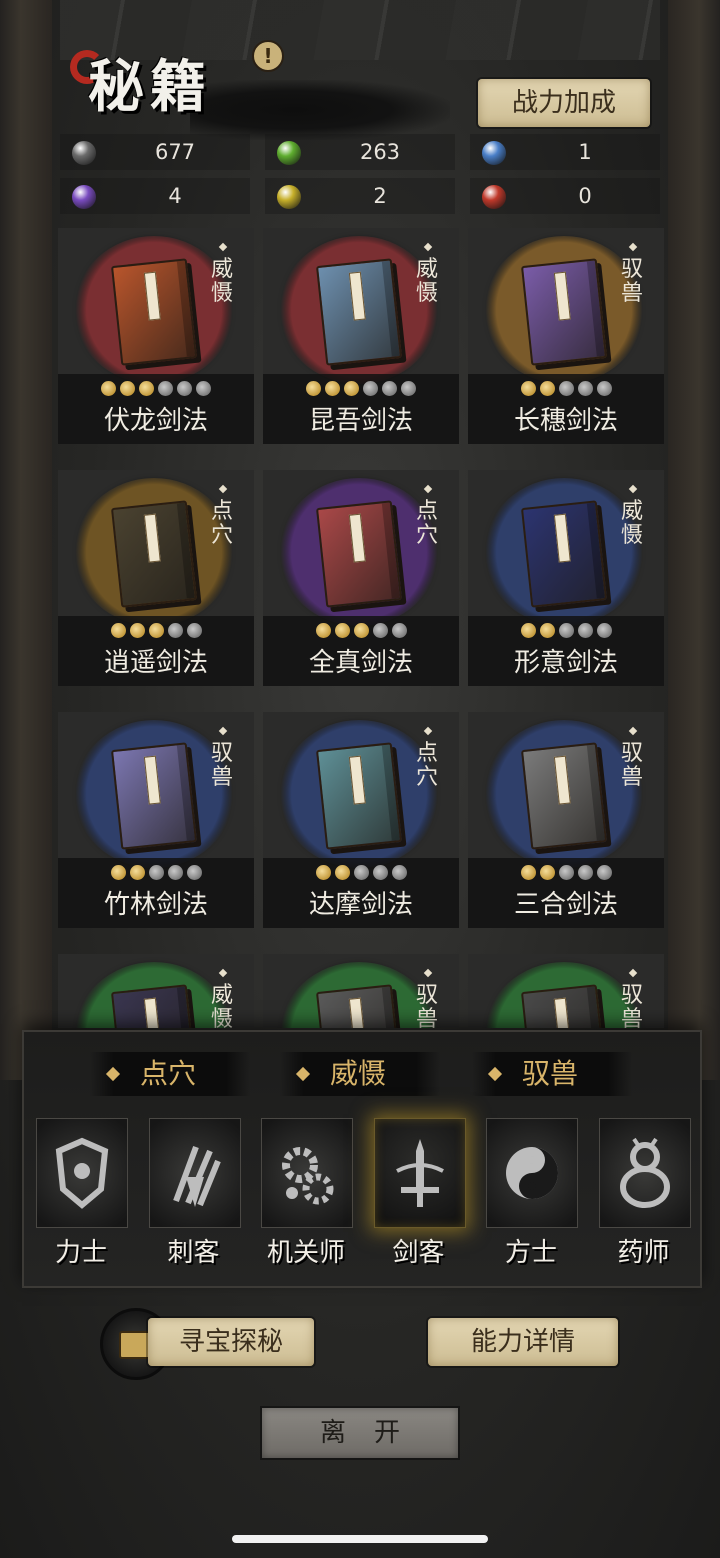 This screenshot has width=720, height=1558. I want to click on home-indicator, so click(360, 1539).